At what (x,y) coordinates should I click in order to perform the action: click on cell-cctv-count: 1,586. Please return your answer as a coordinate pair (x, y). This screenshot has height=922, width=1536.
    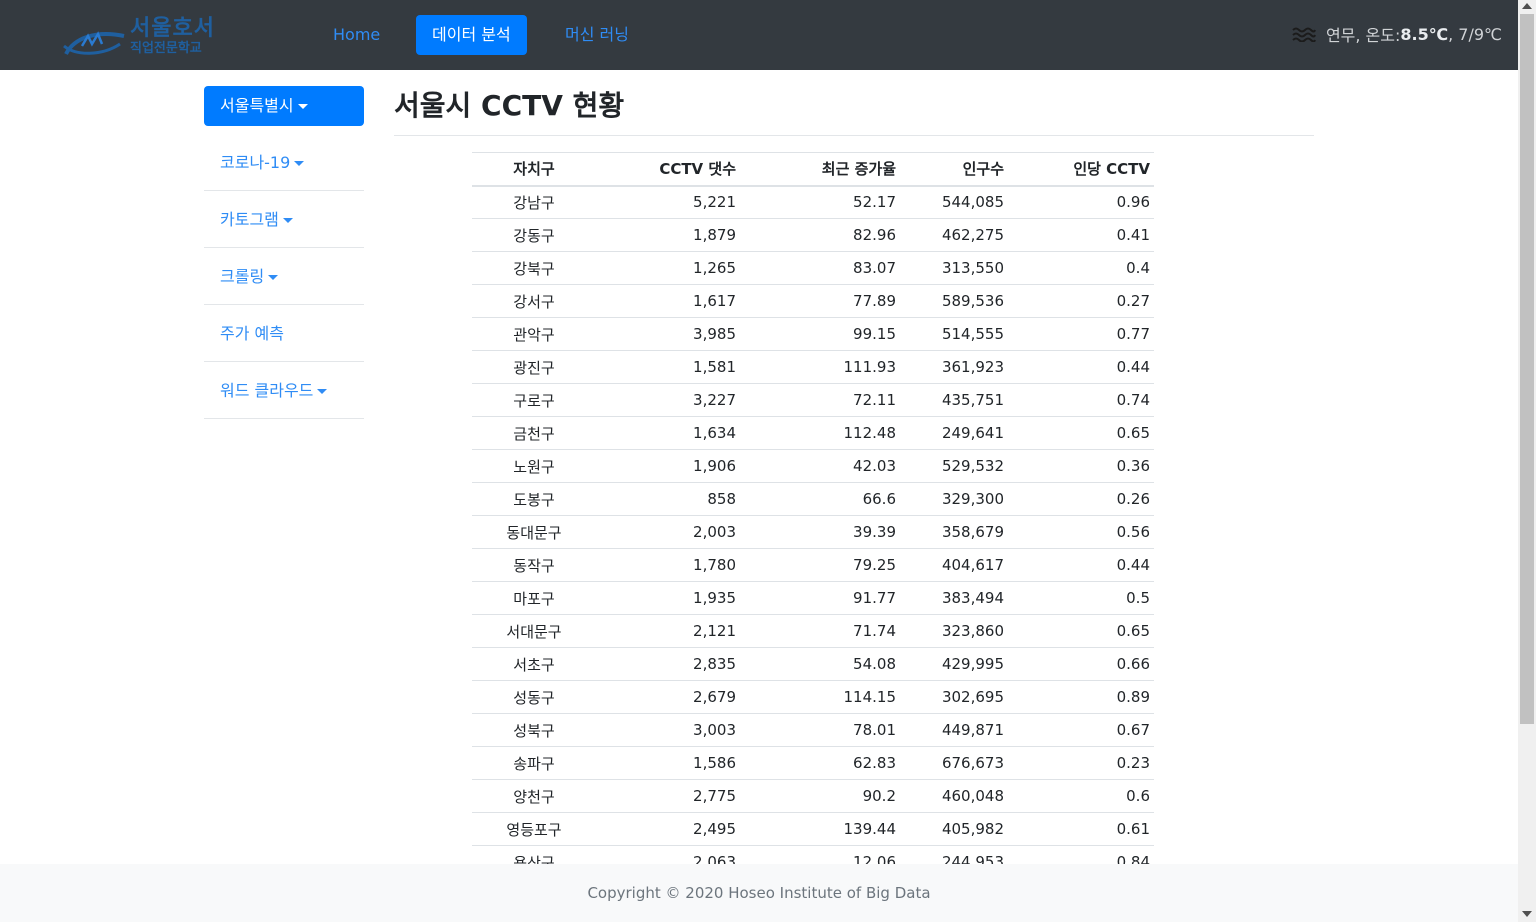
    Looking at the image, I should click on (668, 763).